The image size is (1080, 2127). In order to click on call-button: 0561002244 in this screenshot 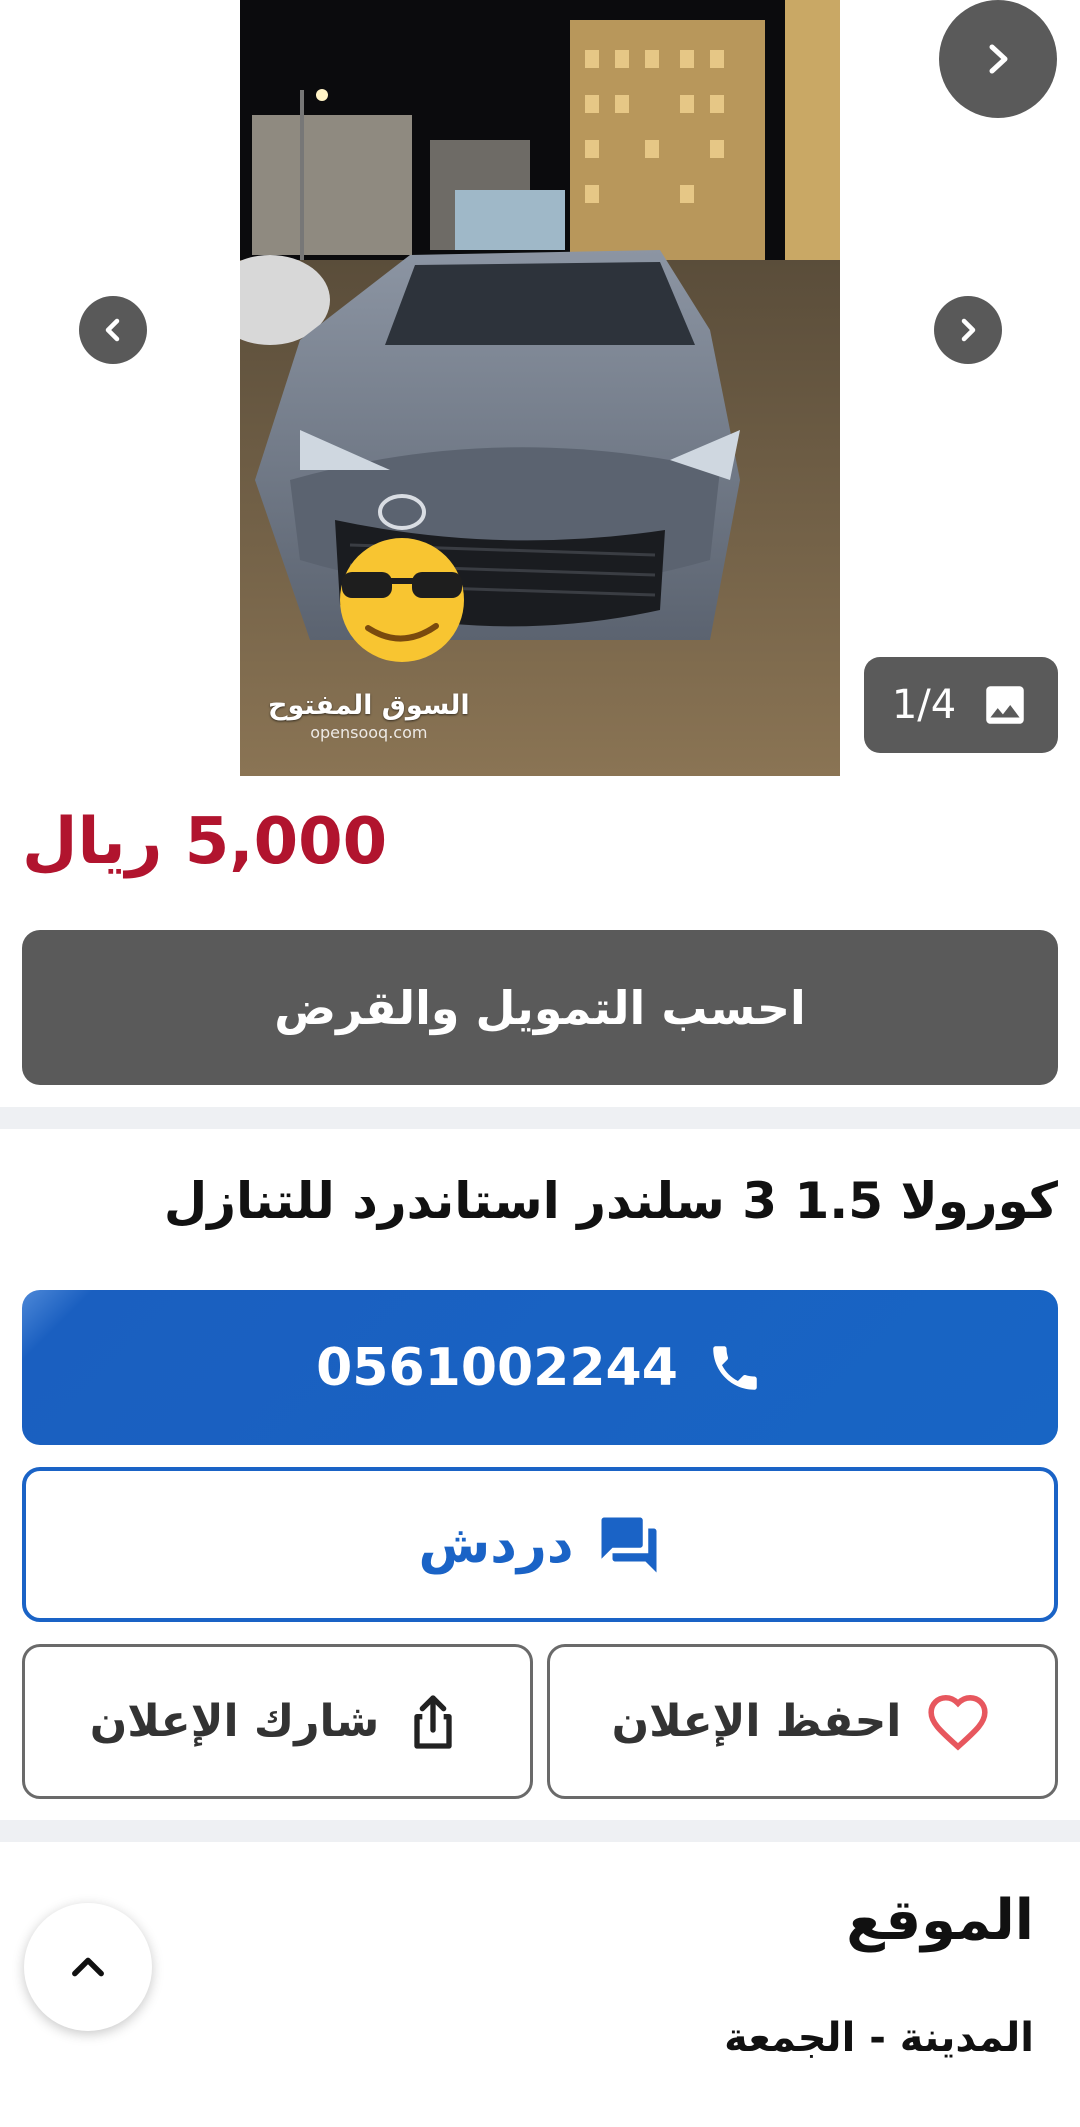, I will do `click(540, 1367)`.